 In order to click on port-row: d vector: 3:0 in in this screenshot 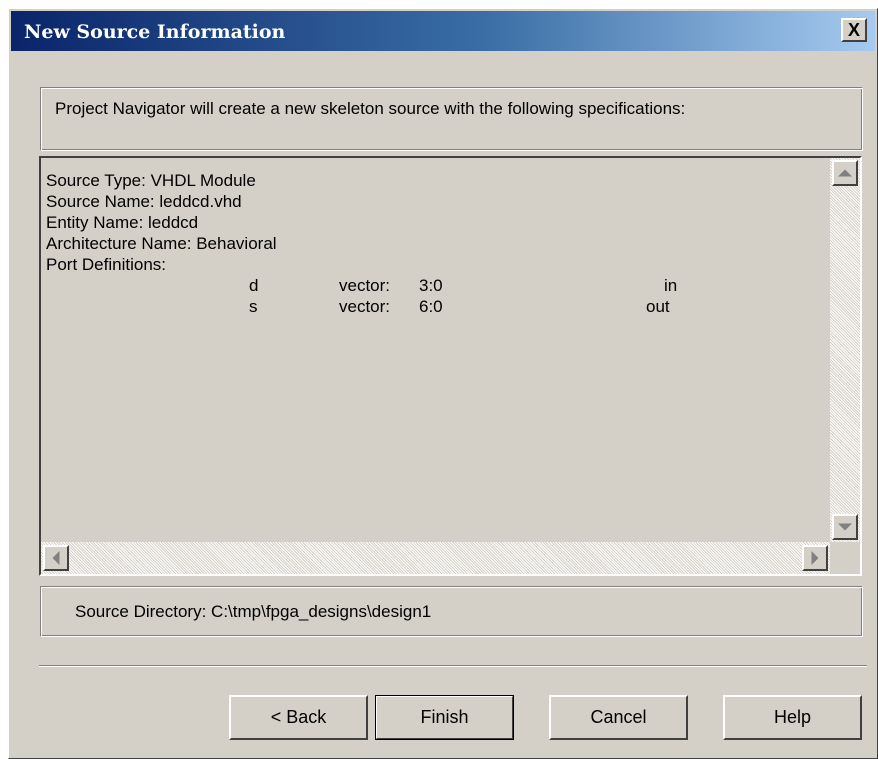, I will do `click(361, 285)`.